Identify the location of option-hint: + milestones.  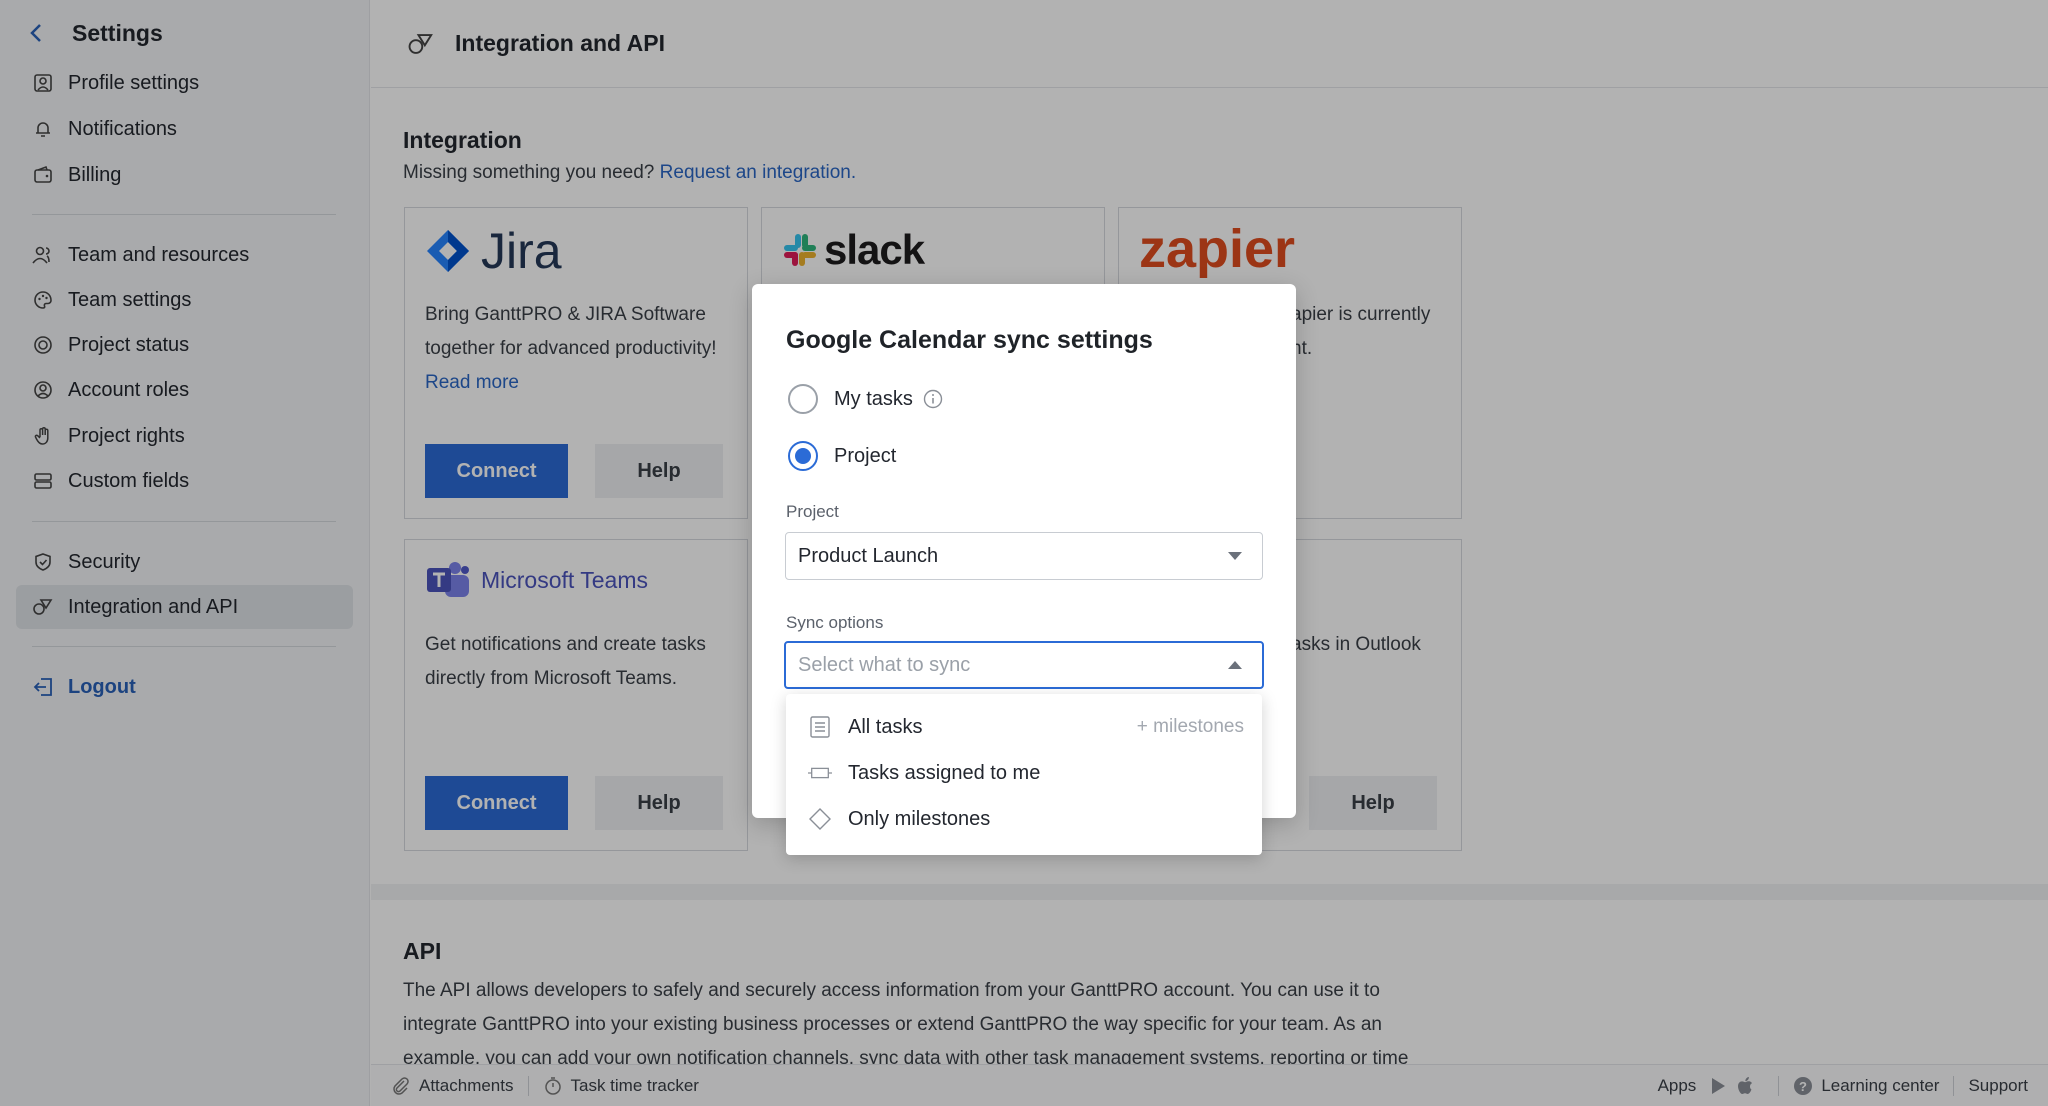
(1190, 726).